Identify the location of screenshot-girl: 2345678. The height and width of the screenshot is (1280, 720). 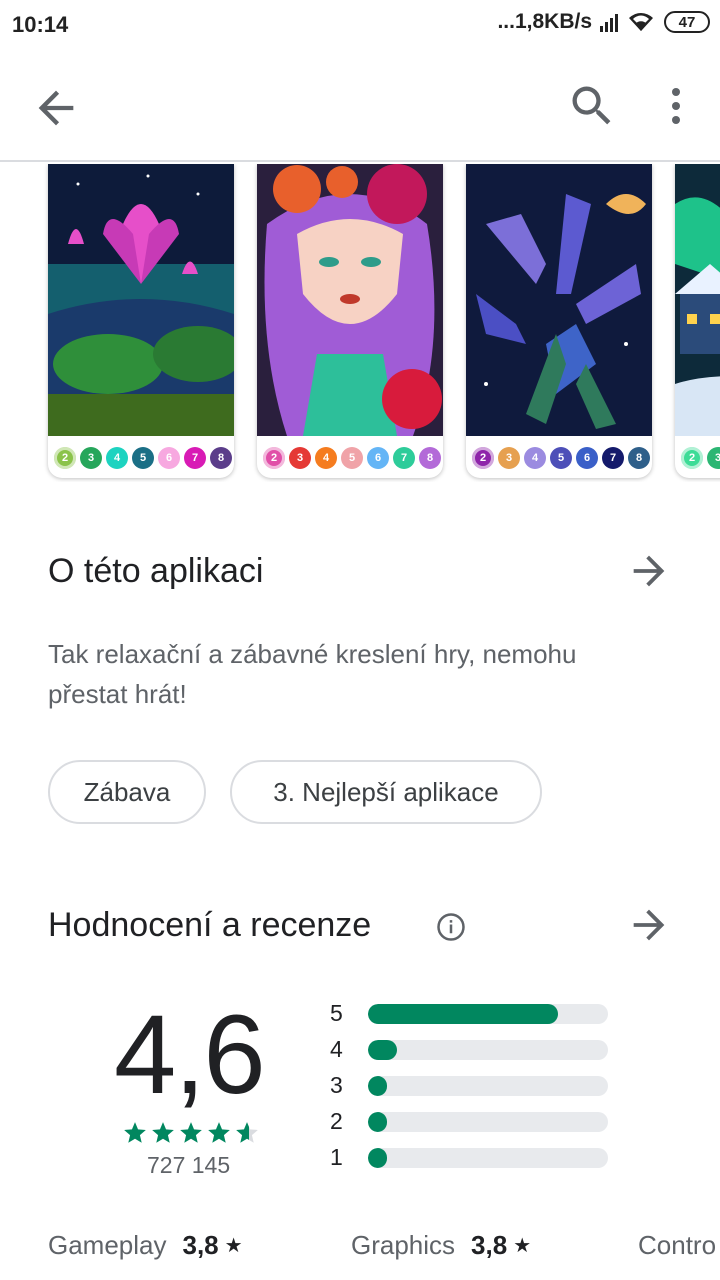
(350, 321).